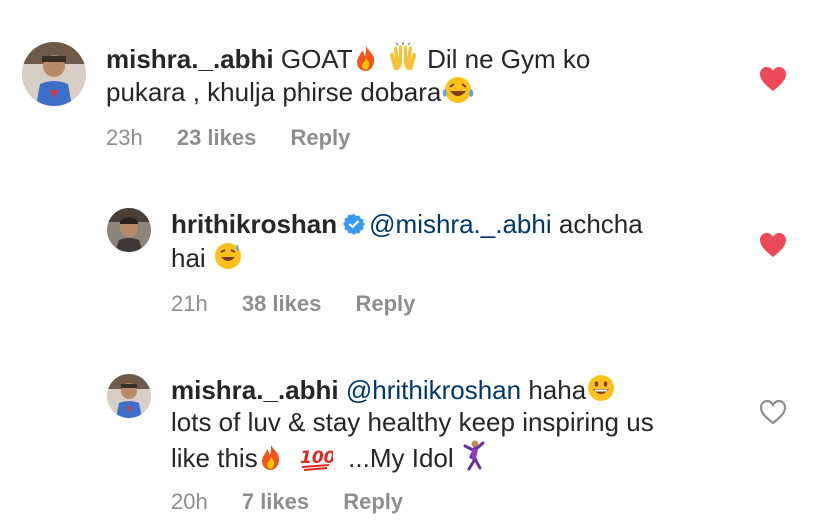  I want to click on verified-badge-icon, so click(354, 224).